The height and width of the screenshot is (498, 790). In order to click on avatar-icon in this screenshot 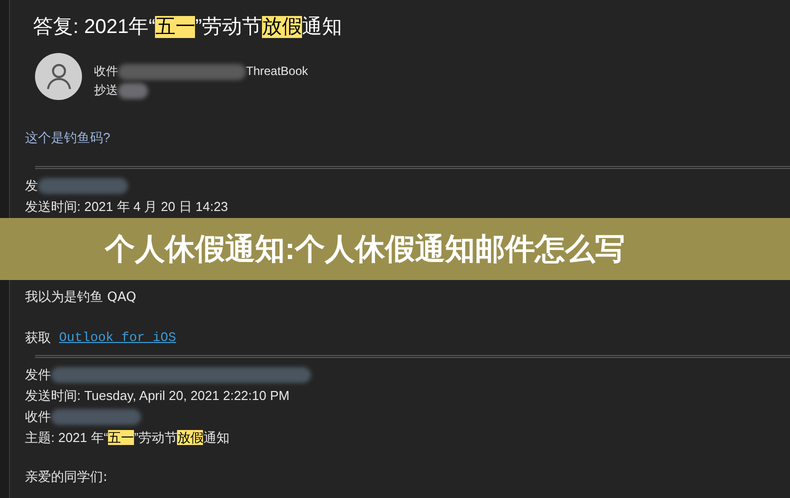, I will do `click(58, 76)`.